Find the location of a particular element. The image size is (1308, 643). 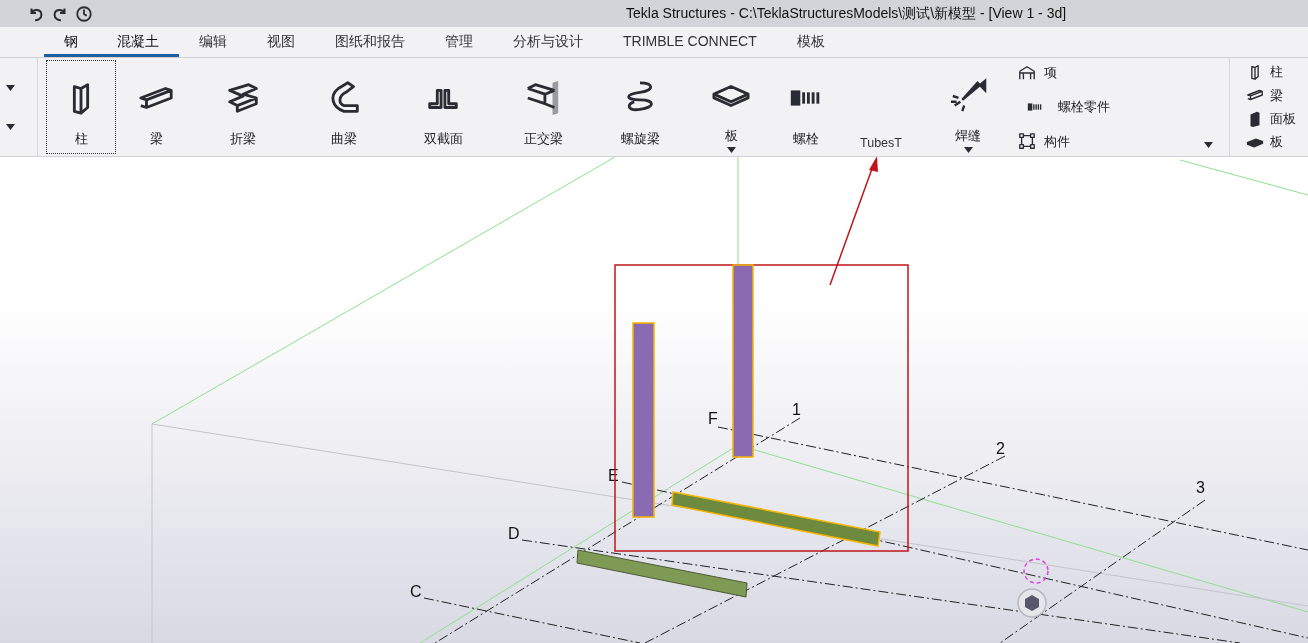

ribbon-tool-button: 柱 is located at coordinates (81, 107).